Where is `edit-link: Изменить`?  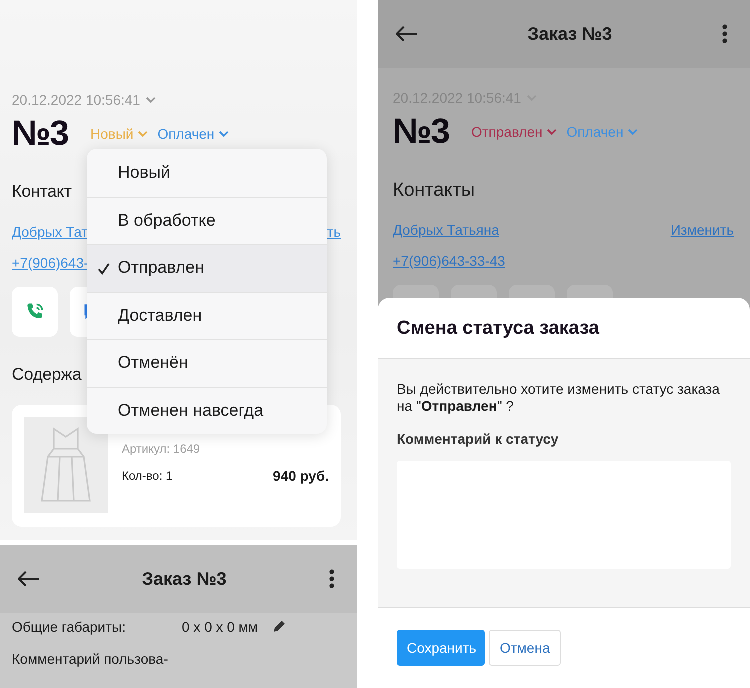
edit-link: Изменить is located at coordinates (702, 230).